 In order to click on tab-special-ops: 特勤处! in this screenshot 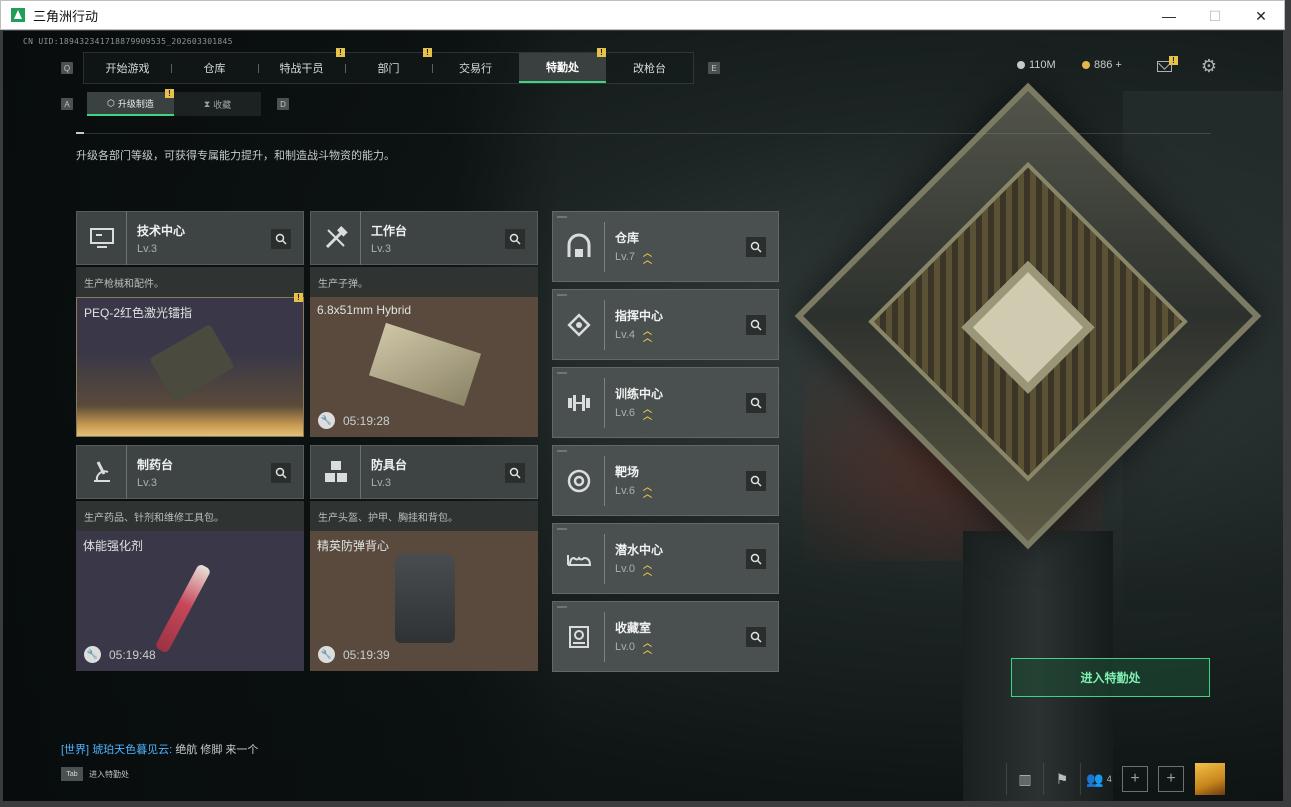, I will do `click(562, 65)`.